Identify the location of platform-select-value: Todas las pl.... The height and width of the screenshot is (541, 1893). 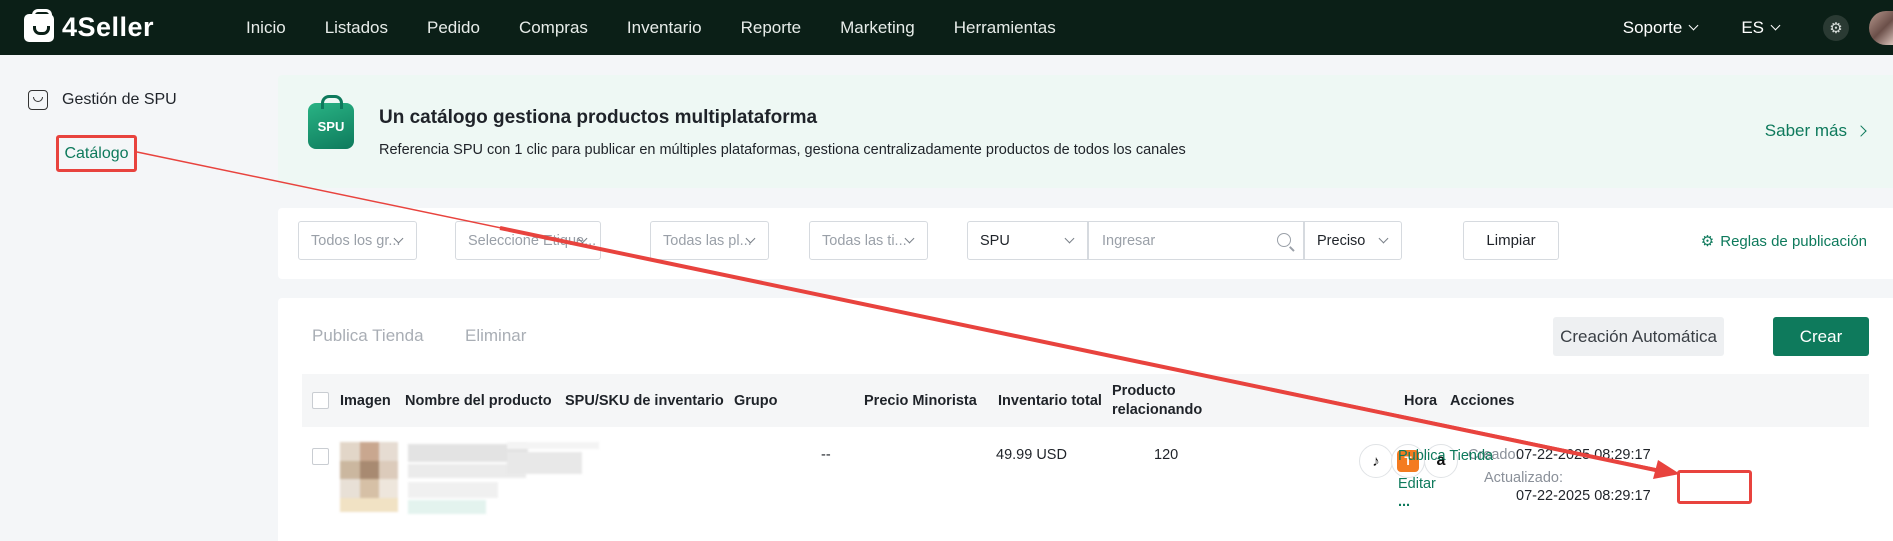
(707, 240).